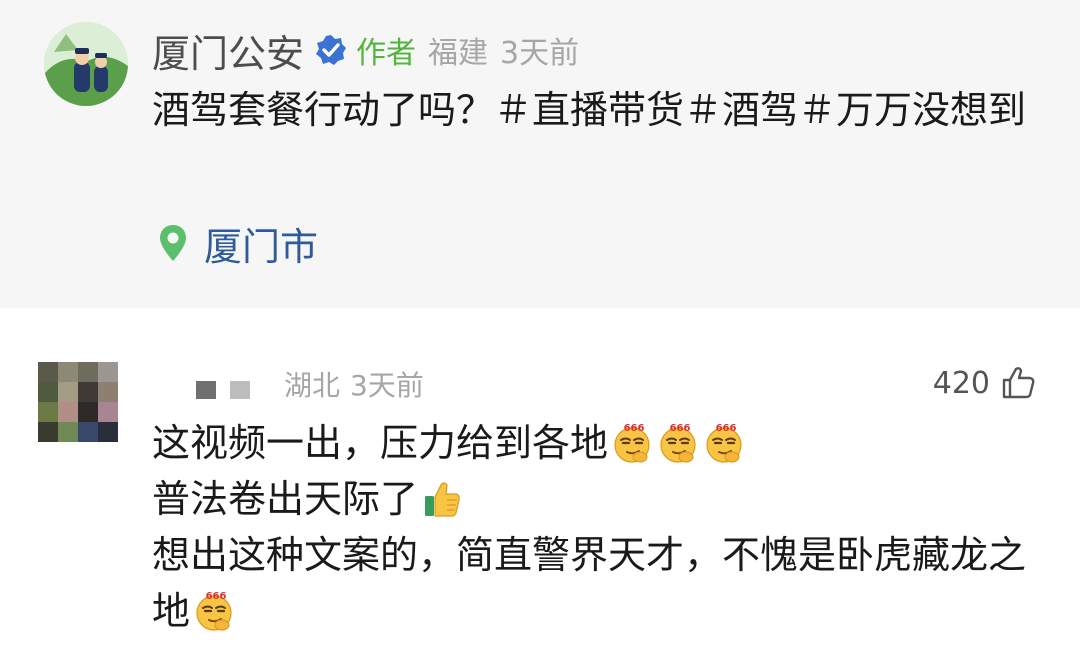  I want to click on location-pin-icon, so click(173, 243).